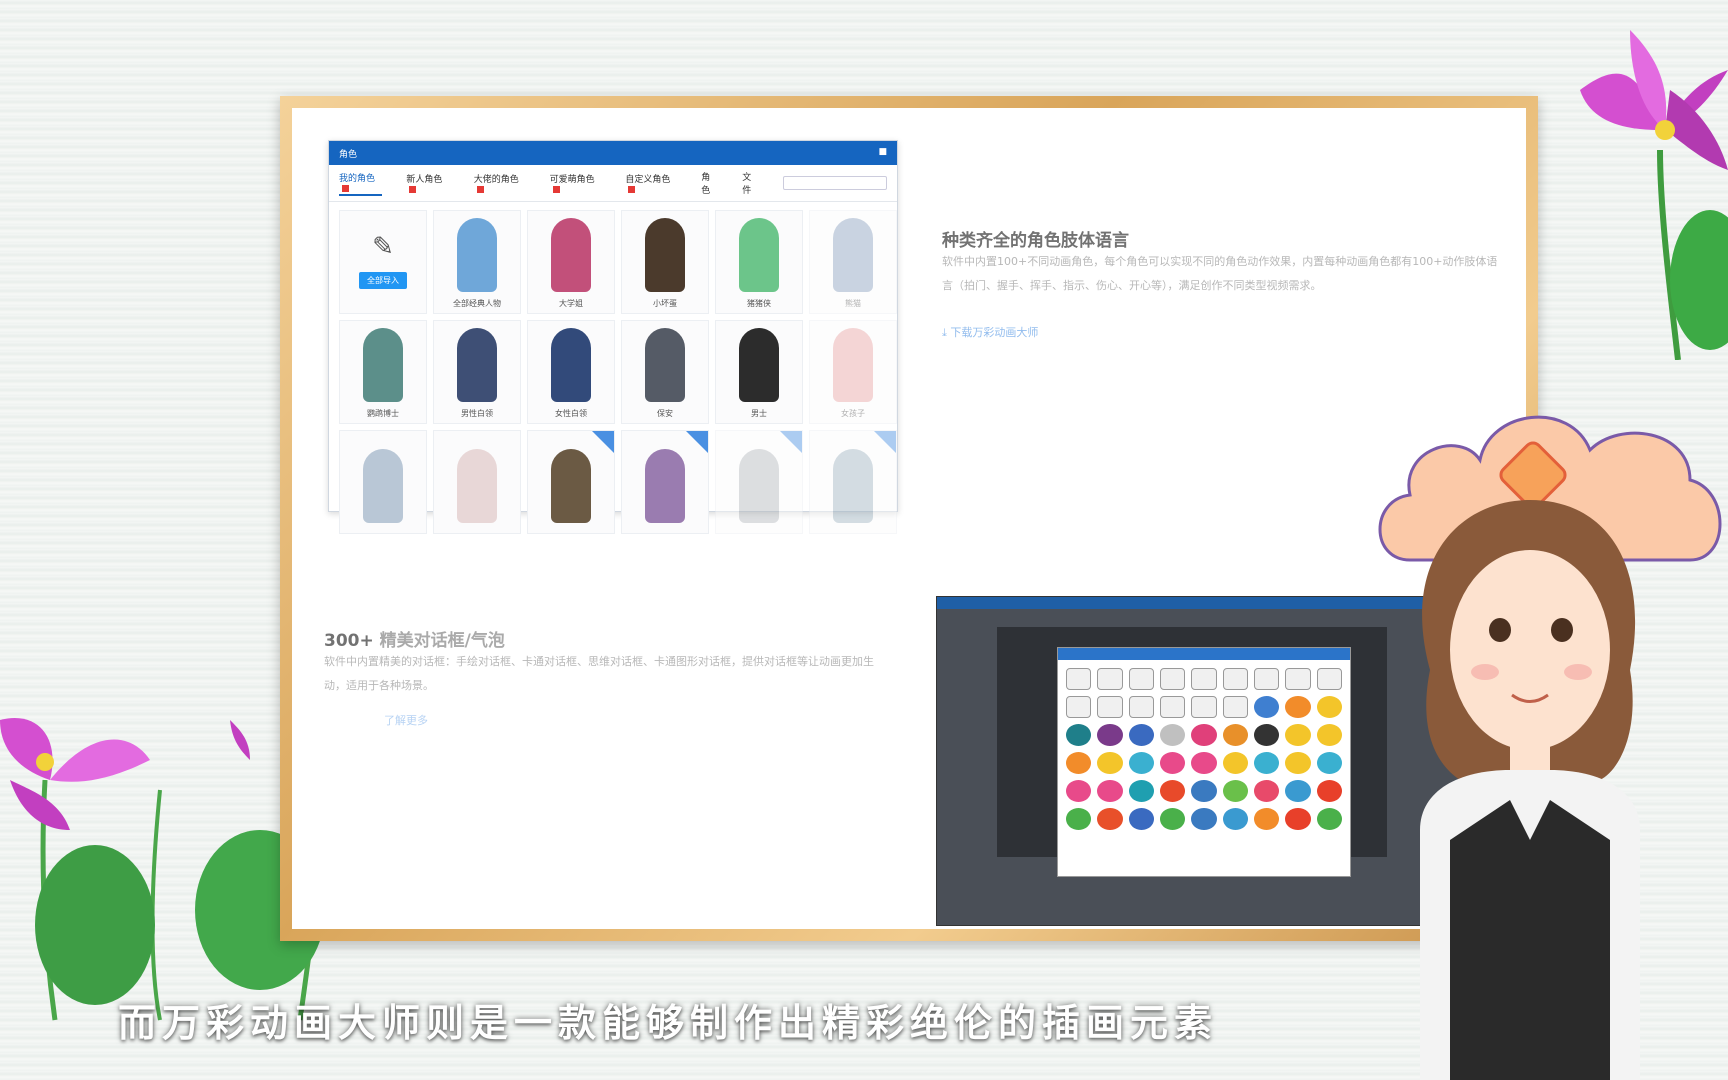 This screenshot has width=1728, height=1080. Describe the element at coordinates (383, 262) in the screenshot. I see `character-card: ✎ 全部导入` at that location.